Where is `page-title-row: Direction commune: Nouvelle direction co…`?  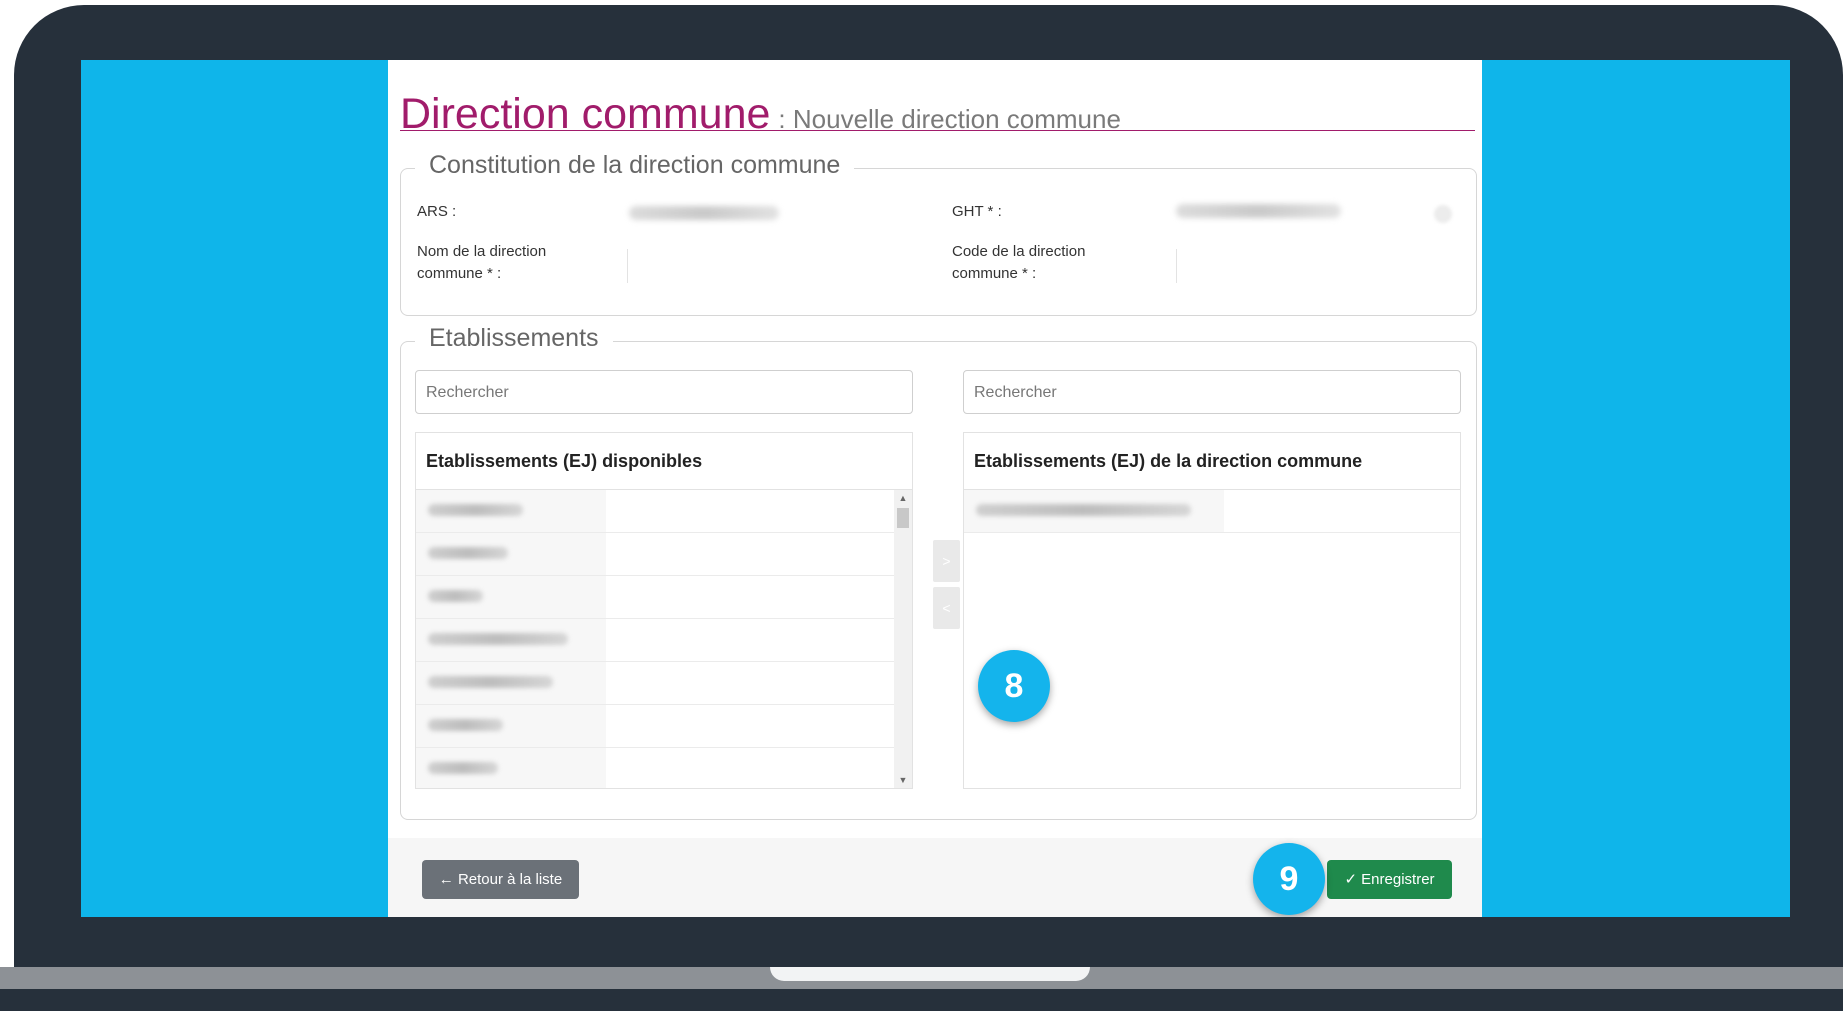 page-title-row: Direction commune: Nouvelle direction co… is located at coordinates (937, 114).